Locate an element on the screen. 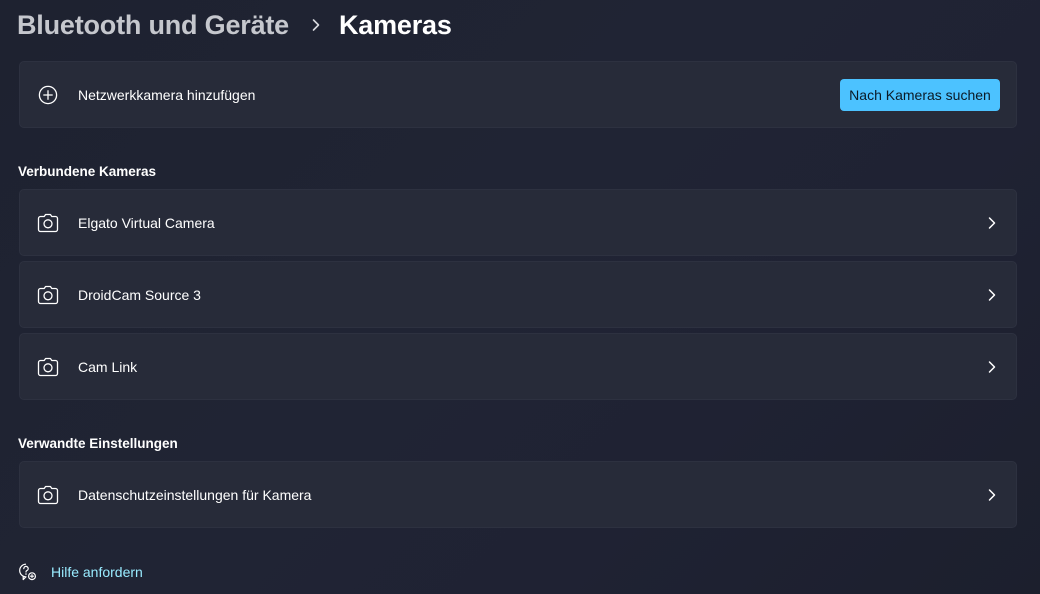  camera-label: DroidCam Source 3 is located at coordinates (139, 294).